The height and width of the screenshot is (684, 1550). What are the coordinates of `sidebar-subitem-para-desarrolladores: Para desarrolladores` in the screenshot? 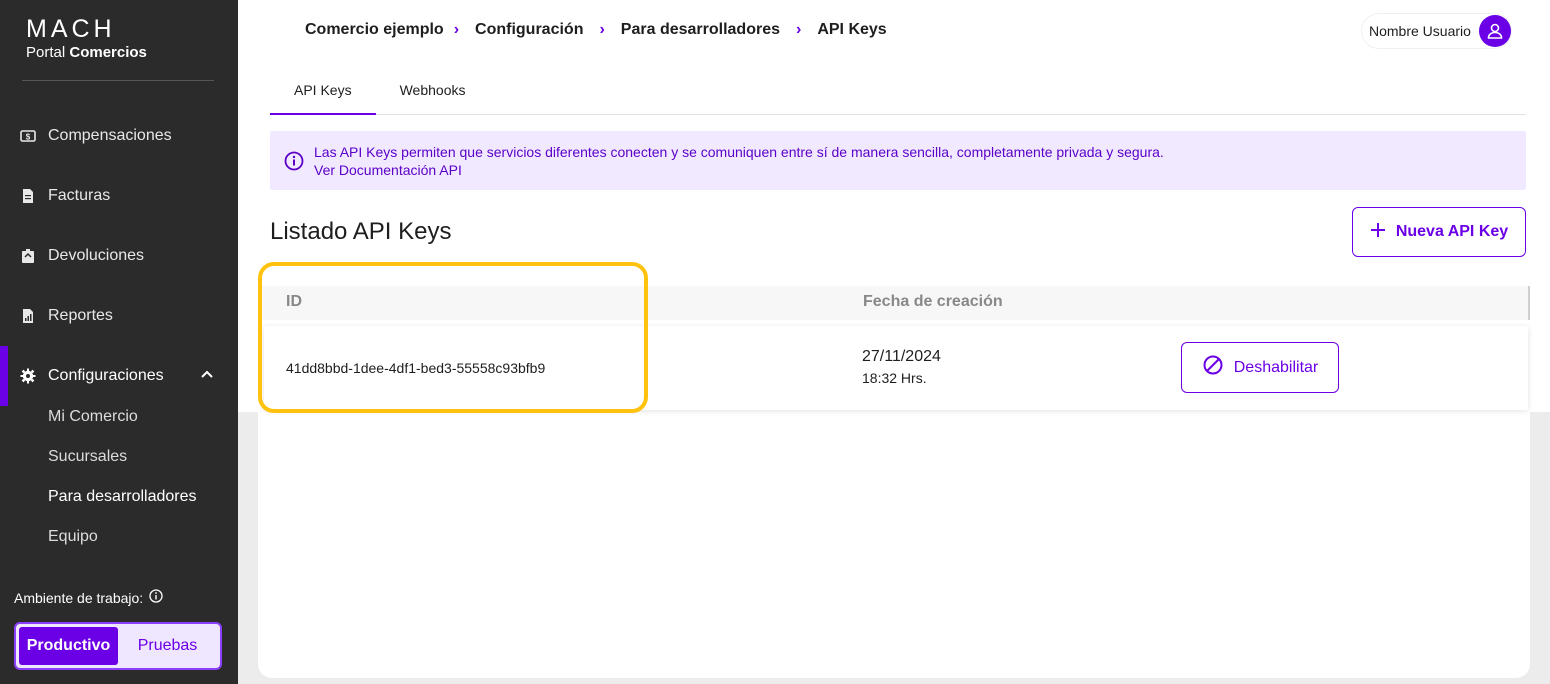 It's located at (122, 497).